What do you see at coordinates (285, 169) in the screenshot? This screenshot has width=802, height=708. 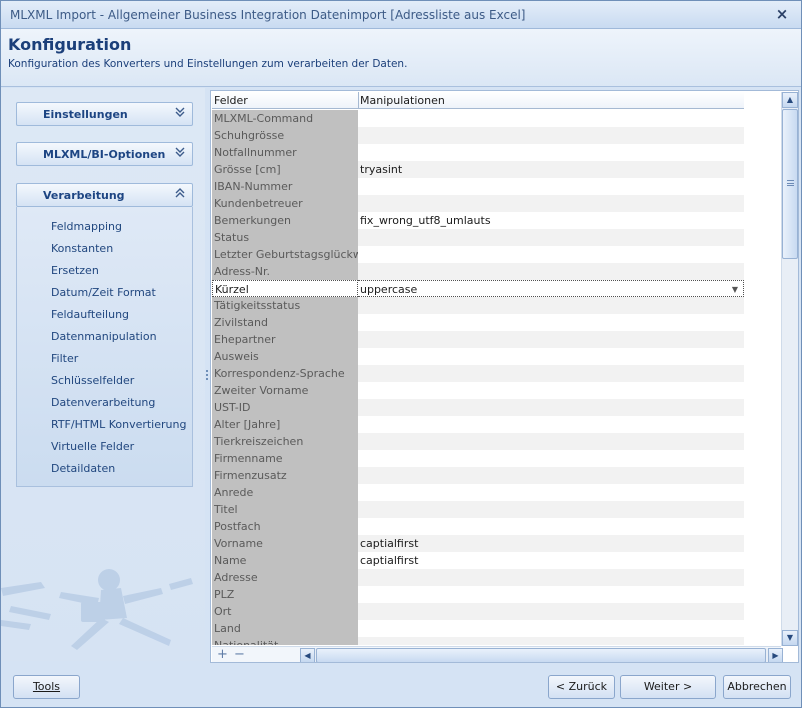 I see `field-name-cell: Grösse [cm]` at bounding box center [285, 169].